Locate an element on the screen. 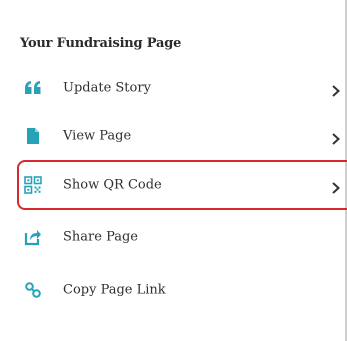 This screenshot has height=341, width=347. menu-item-label: View Page is located at coordinates (97, 136).